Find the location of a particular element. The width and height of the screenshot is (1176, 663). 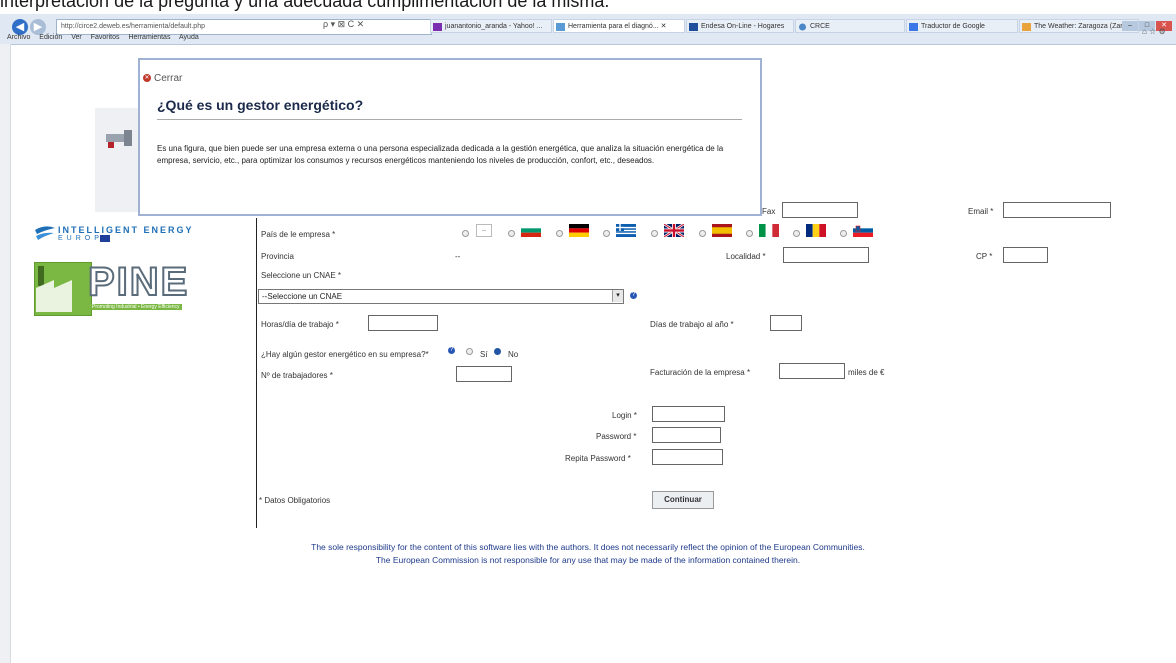

days-input is located at coordinates (786, 323).